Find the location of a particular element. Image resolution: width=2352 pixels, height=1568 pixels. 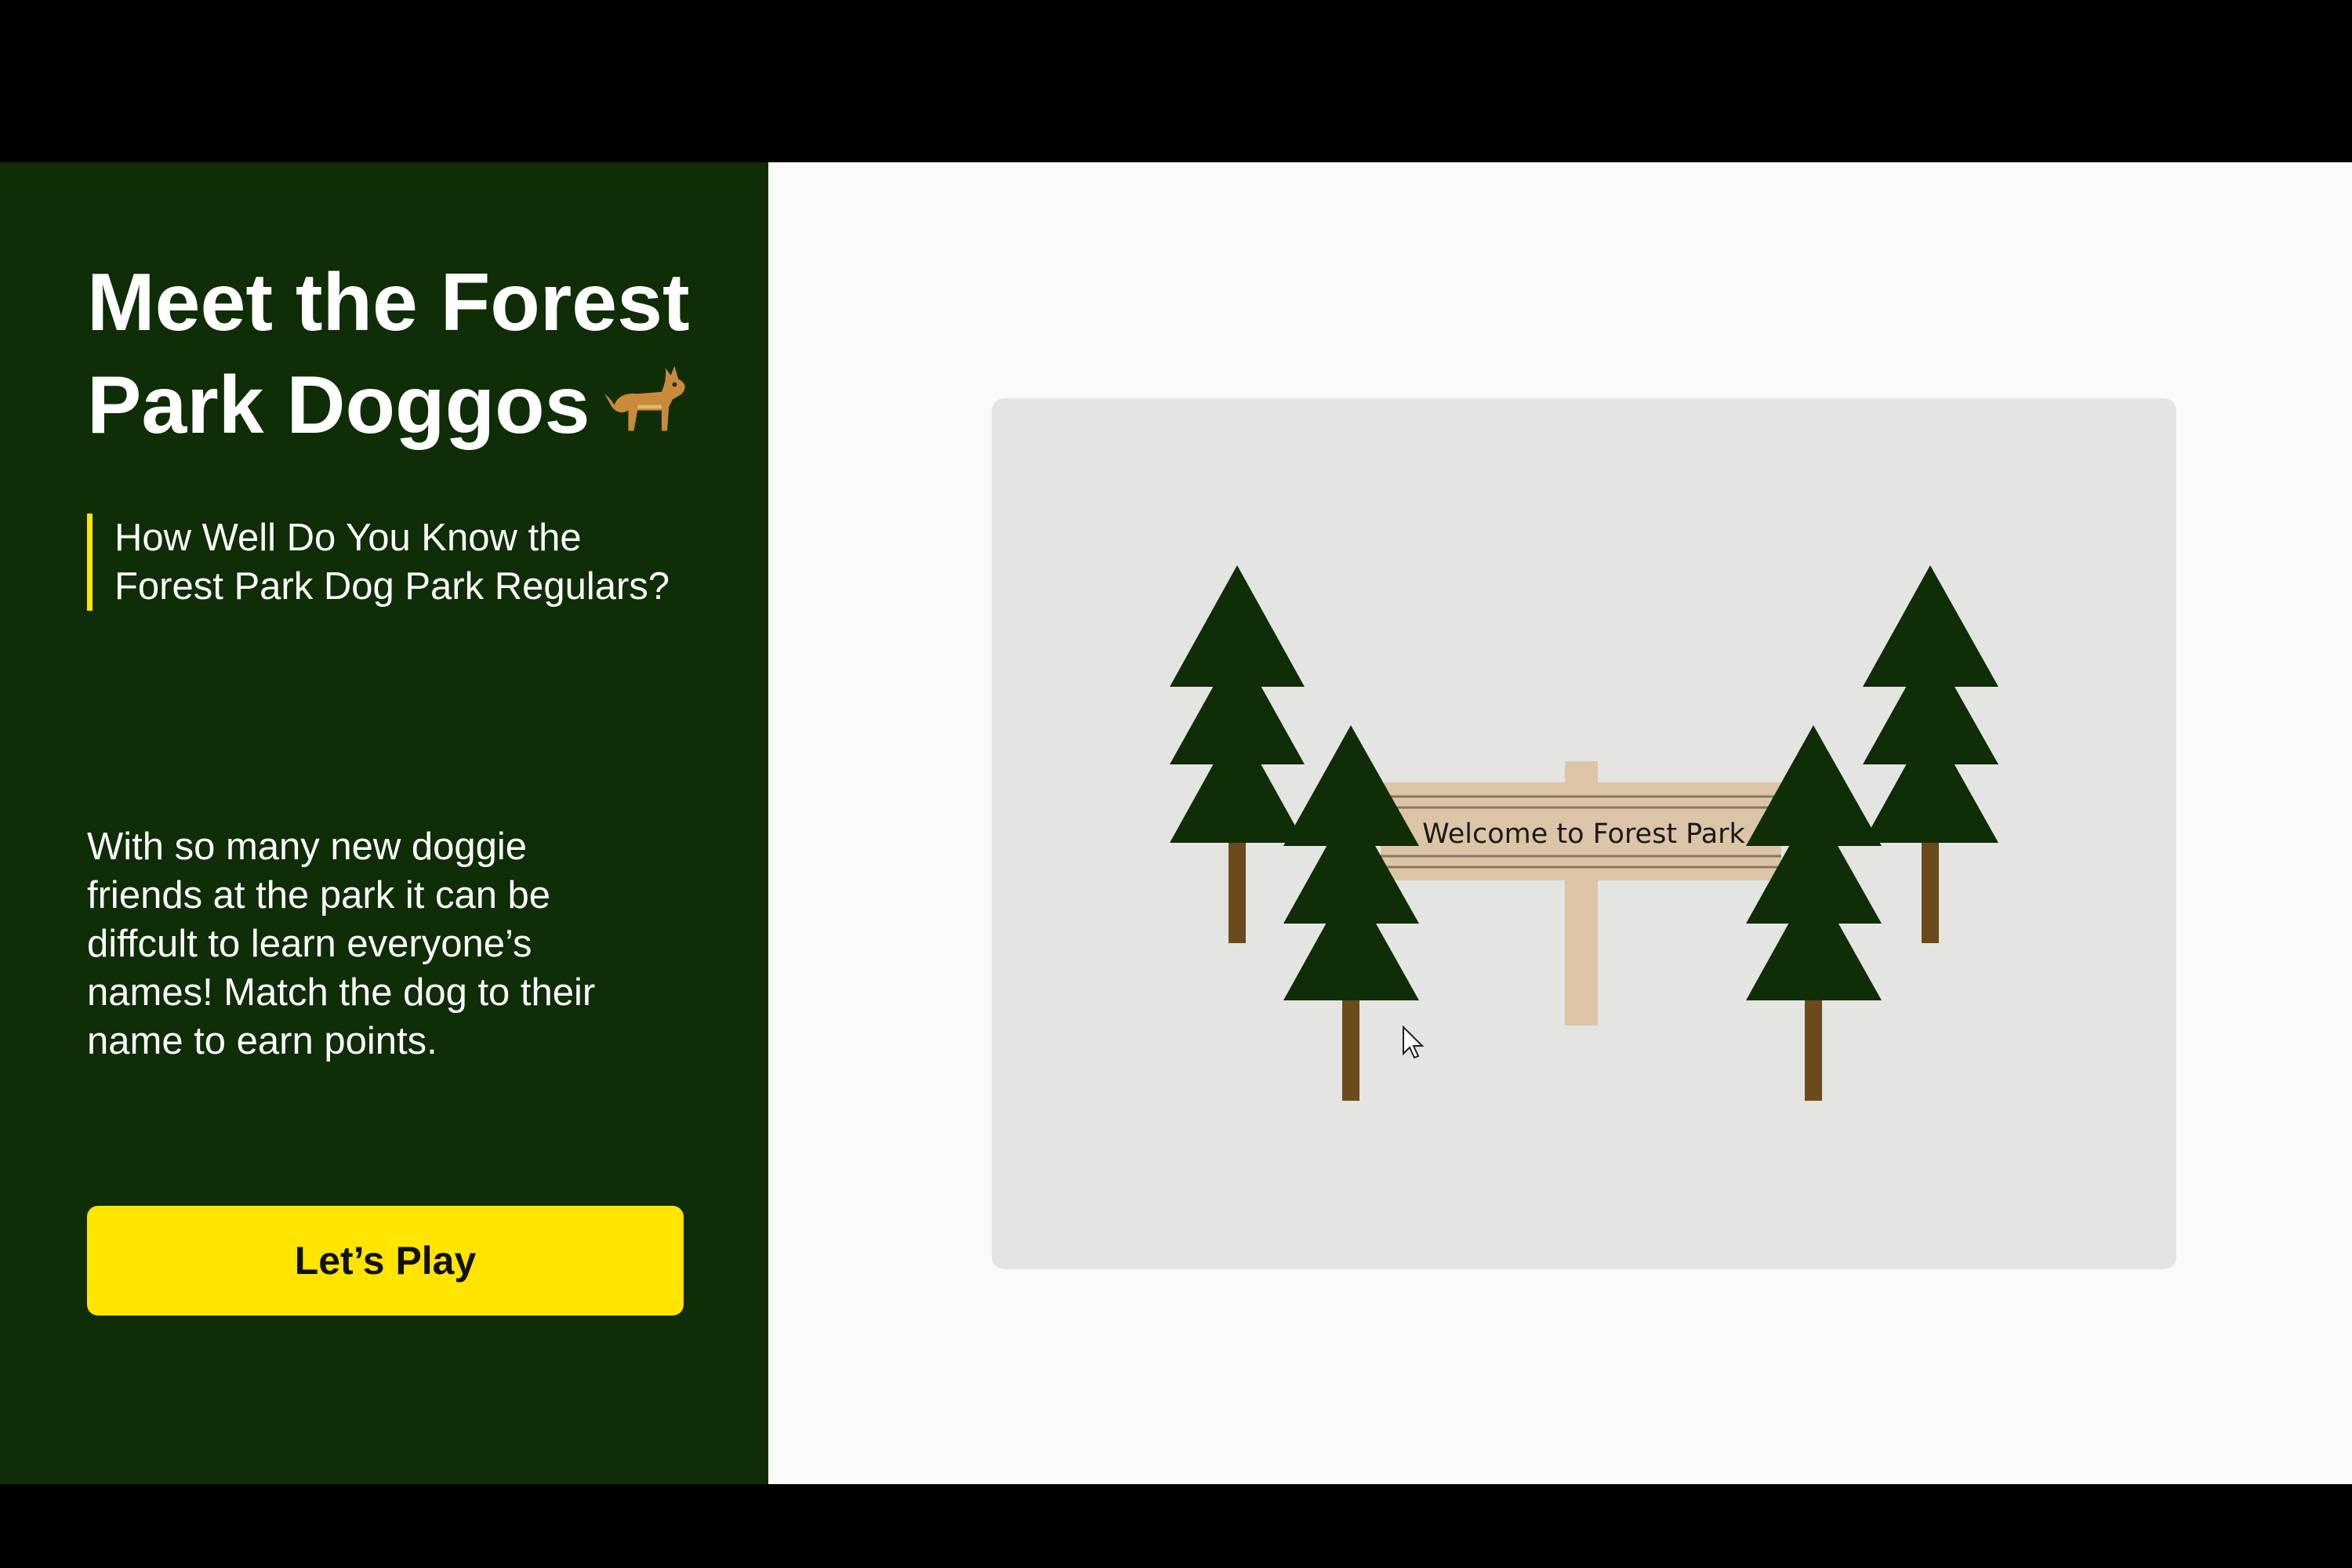

title-line-1: Meet the Forest is located at coordinates (388, 302).